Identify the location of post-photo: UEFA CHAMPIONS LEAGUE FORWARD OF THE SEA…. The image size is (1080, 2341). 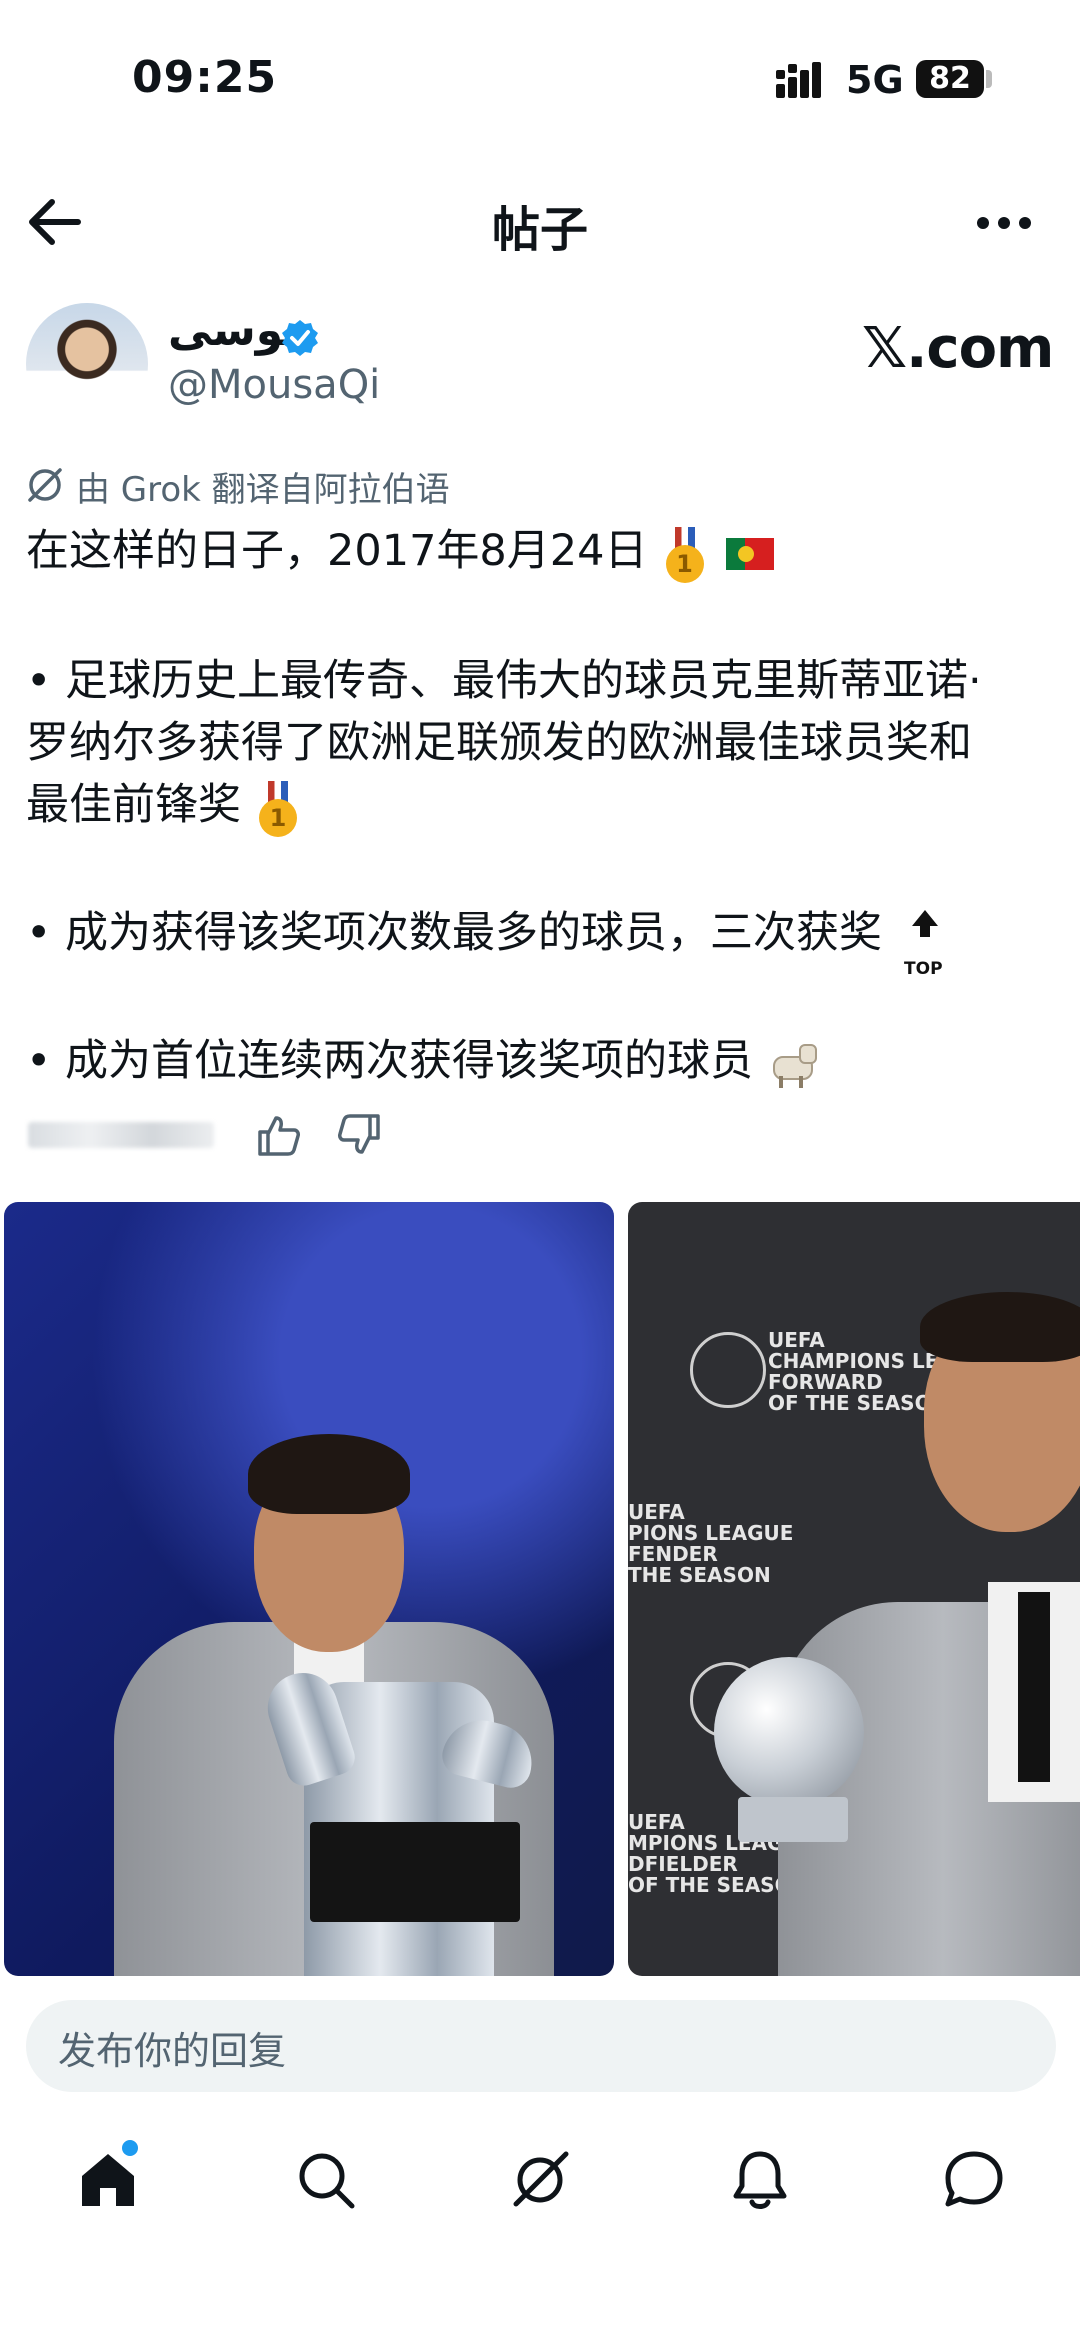
(854, 1589).